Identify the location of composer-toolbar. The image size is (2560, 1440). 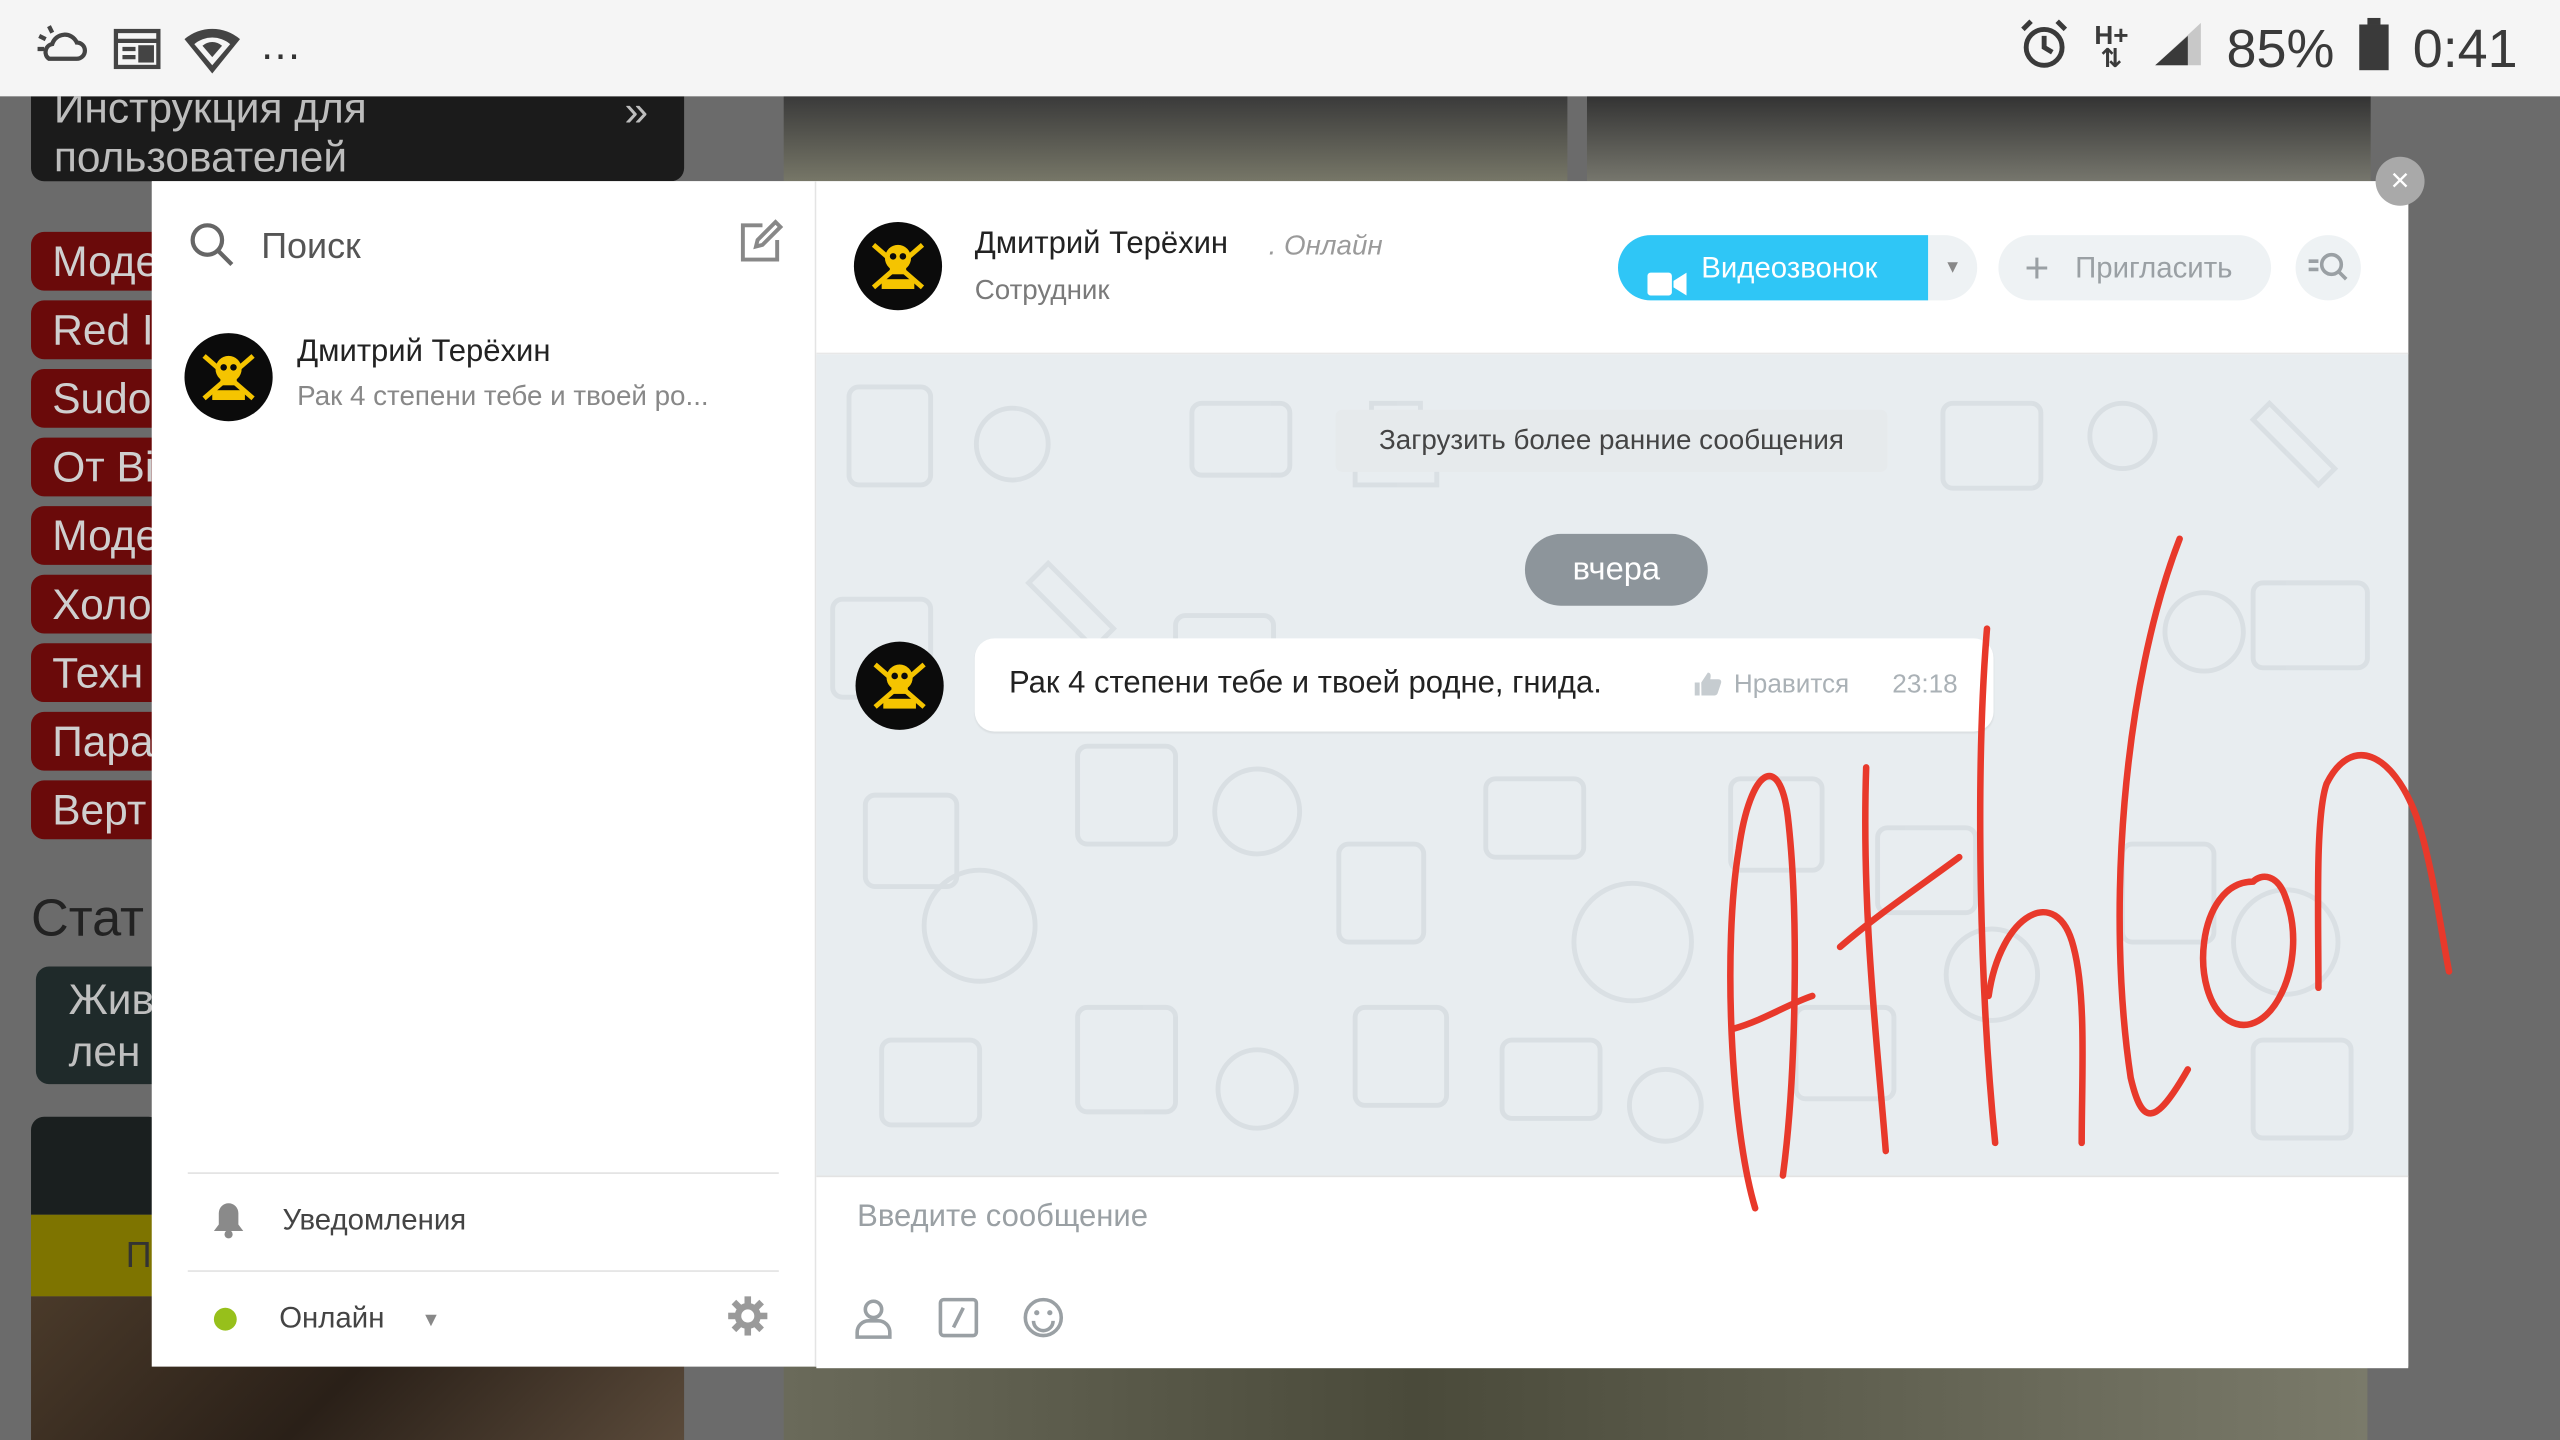
(958, 1321).